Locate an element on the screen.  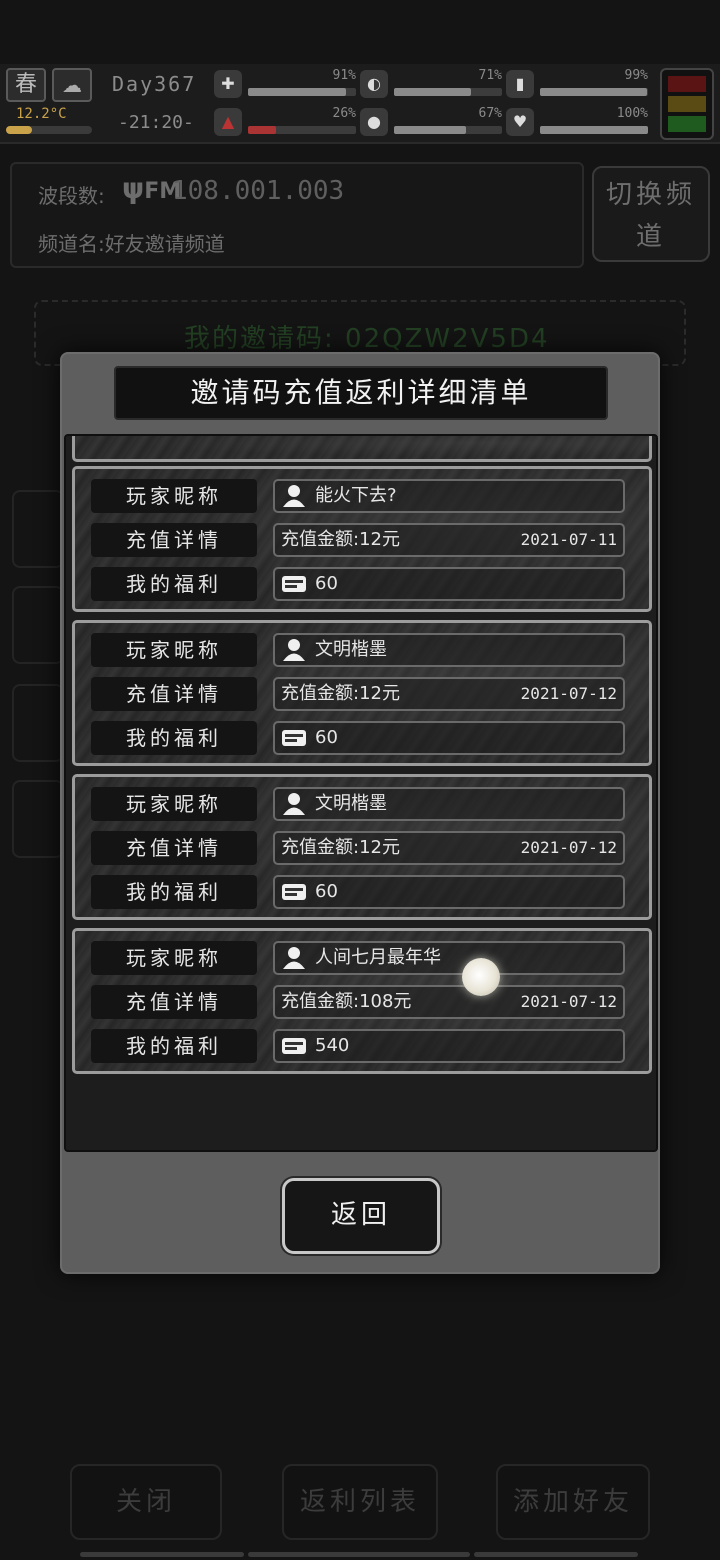
energy-icon: ▮ is located at coordinates (520, 84).